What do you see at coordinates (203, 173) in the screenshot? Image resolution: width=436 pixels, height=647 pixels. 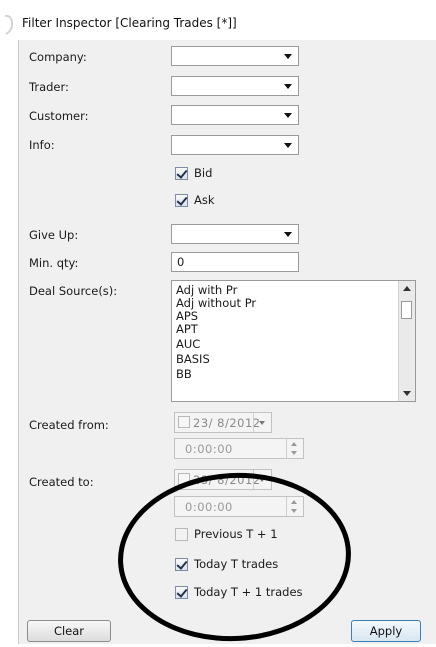 I see `bid-label: Bid` at bounding box center [203, 173].